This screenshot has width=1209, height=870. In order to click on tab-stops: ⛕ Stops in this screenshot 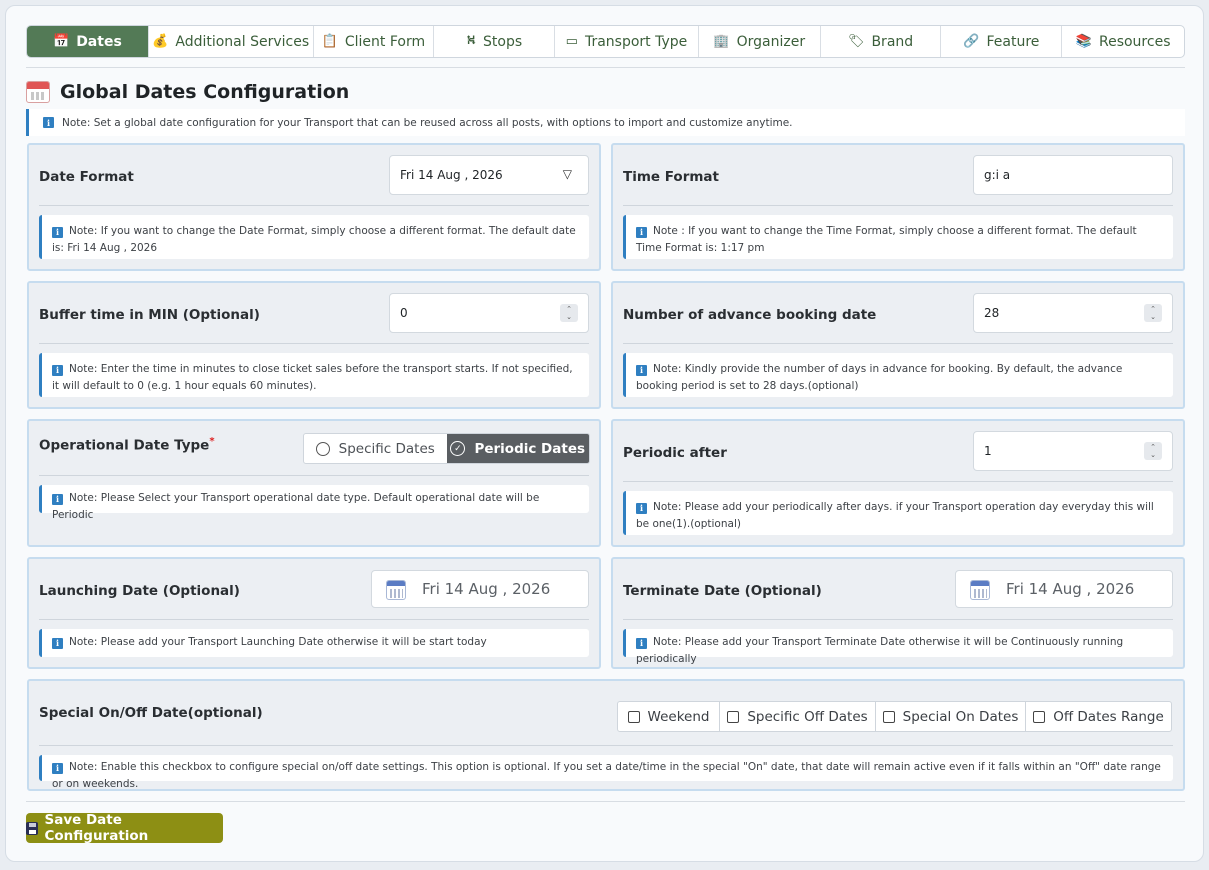, I will do `click(495, 41)`.